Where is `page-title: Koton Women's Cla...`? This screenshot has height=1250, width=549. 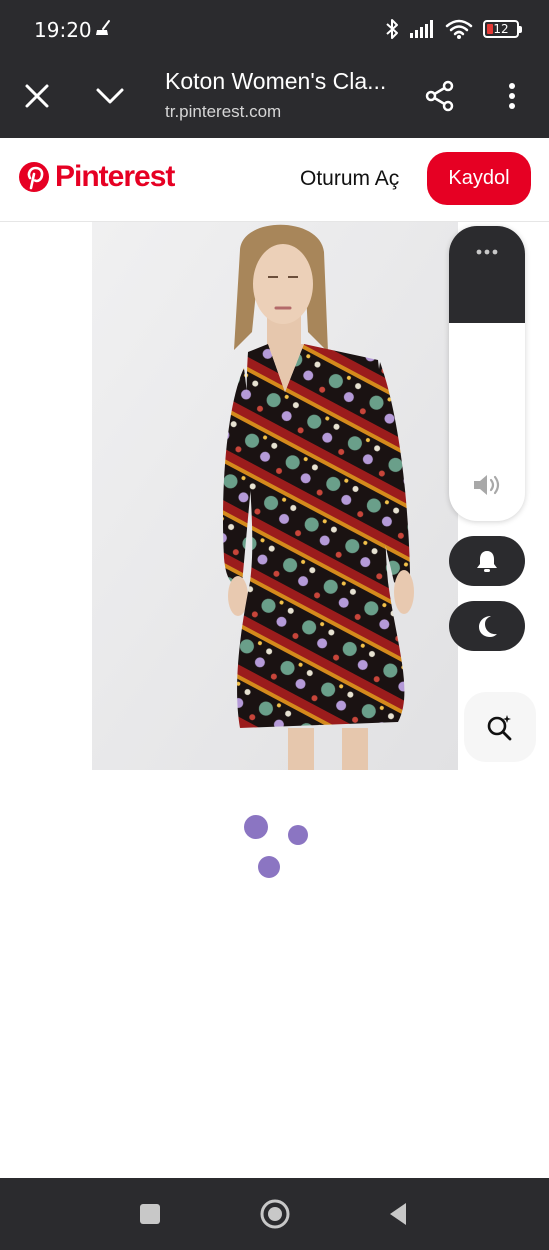
page-title: Koton Women's Cla... is located at coordinates (276, 81).